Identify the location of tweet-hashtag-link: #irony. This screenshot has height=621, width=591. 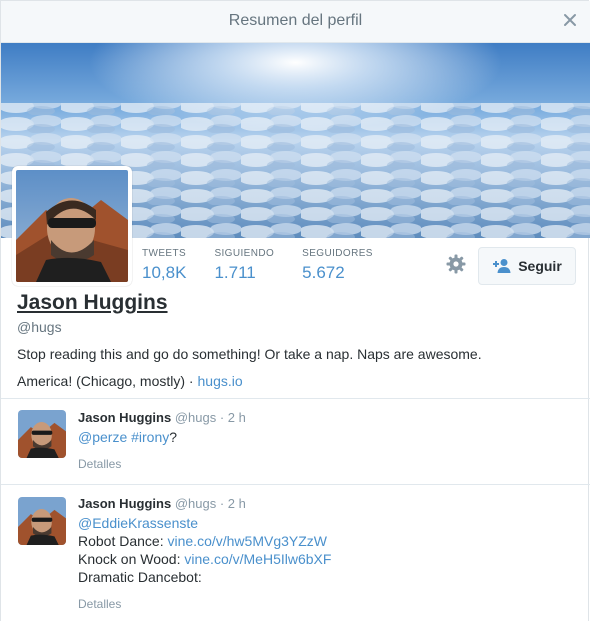
(150, 437).